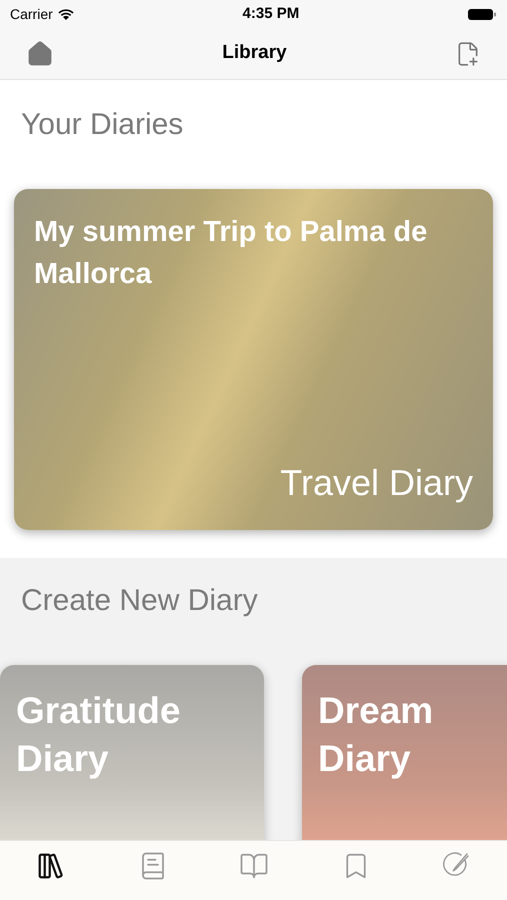  What do you see at coordinates (31, 14) in the screenshot?
I see `carrier-text: Carrier` at bounding box center [31, 14].